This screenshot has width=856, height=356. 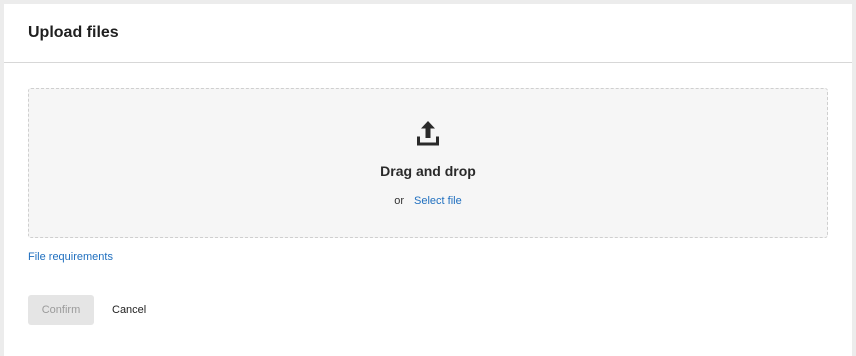 I want to click on select-file-link: Select file, so click(x=438, y=201).